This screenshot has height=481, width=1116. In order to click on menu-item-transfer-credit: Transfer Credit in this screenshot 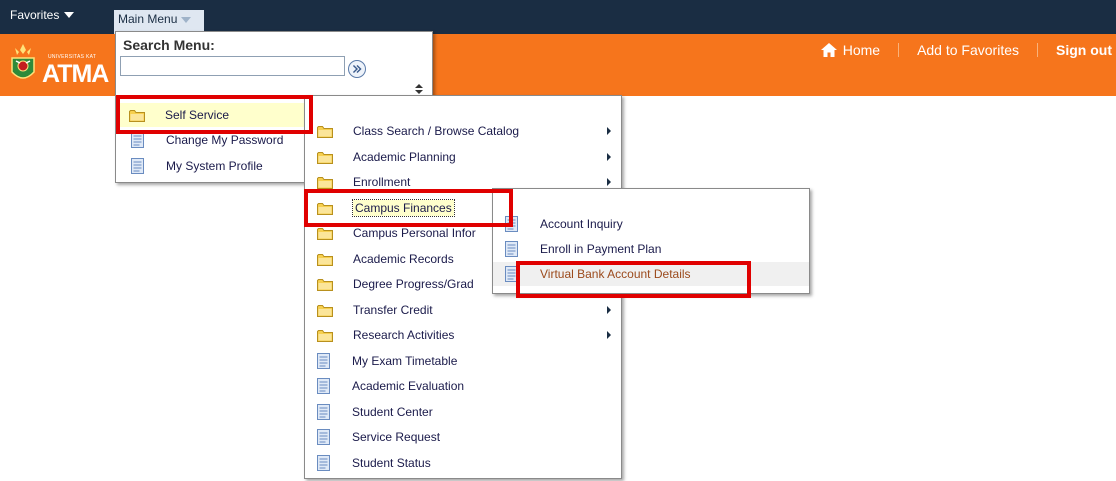, I will do `click(463, 310)`.